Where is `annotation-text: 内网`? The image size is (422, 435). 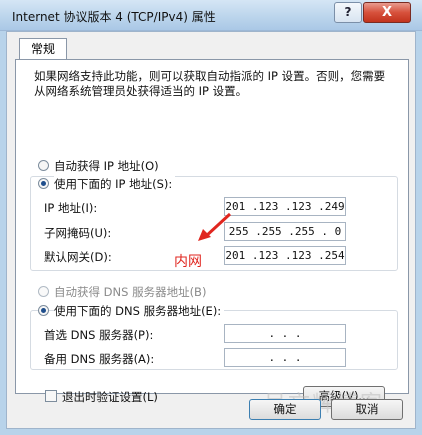
annotation-text: 内网 is located at coordinates (188, 262).